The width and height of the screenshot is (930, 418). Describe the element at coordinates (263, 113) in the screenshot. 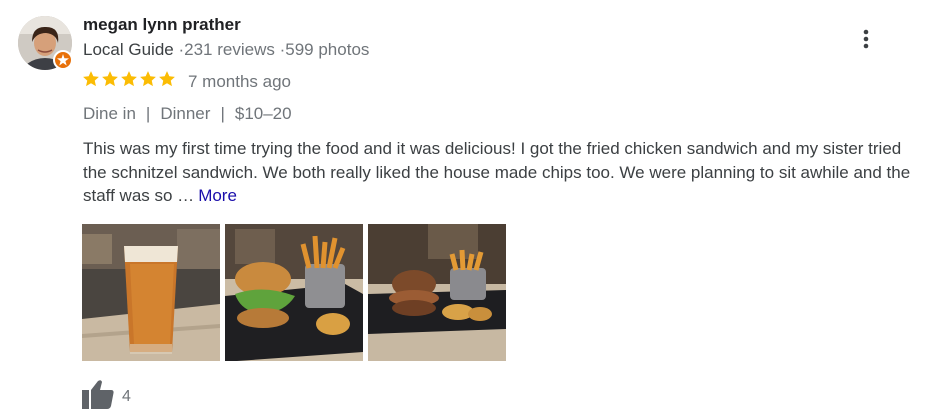

I see `tag-price: $10–20` at that location.